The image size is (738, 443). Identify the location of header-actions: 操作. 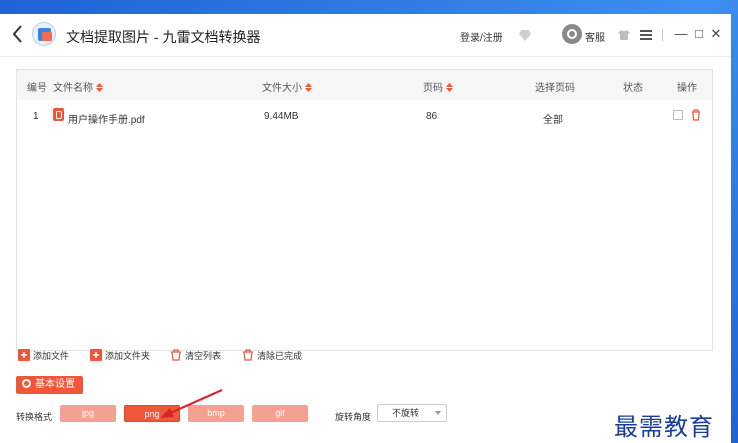
(687, 88).